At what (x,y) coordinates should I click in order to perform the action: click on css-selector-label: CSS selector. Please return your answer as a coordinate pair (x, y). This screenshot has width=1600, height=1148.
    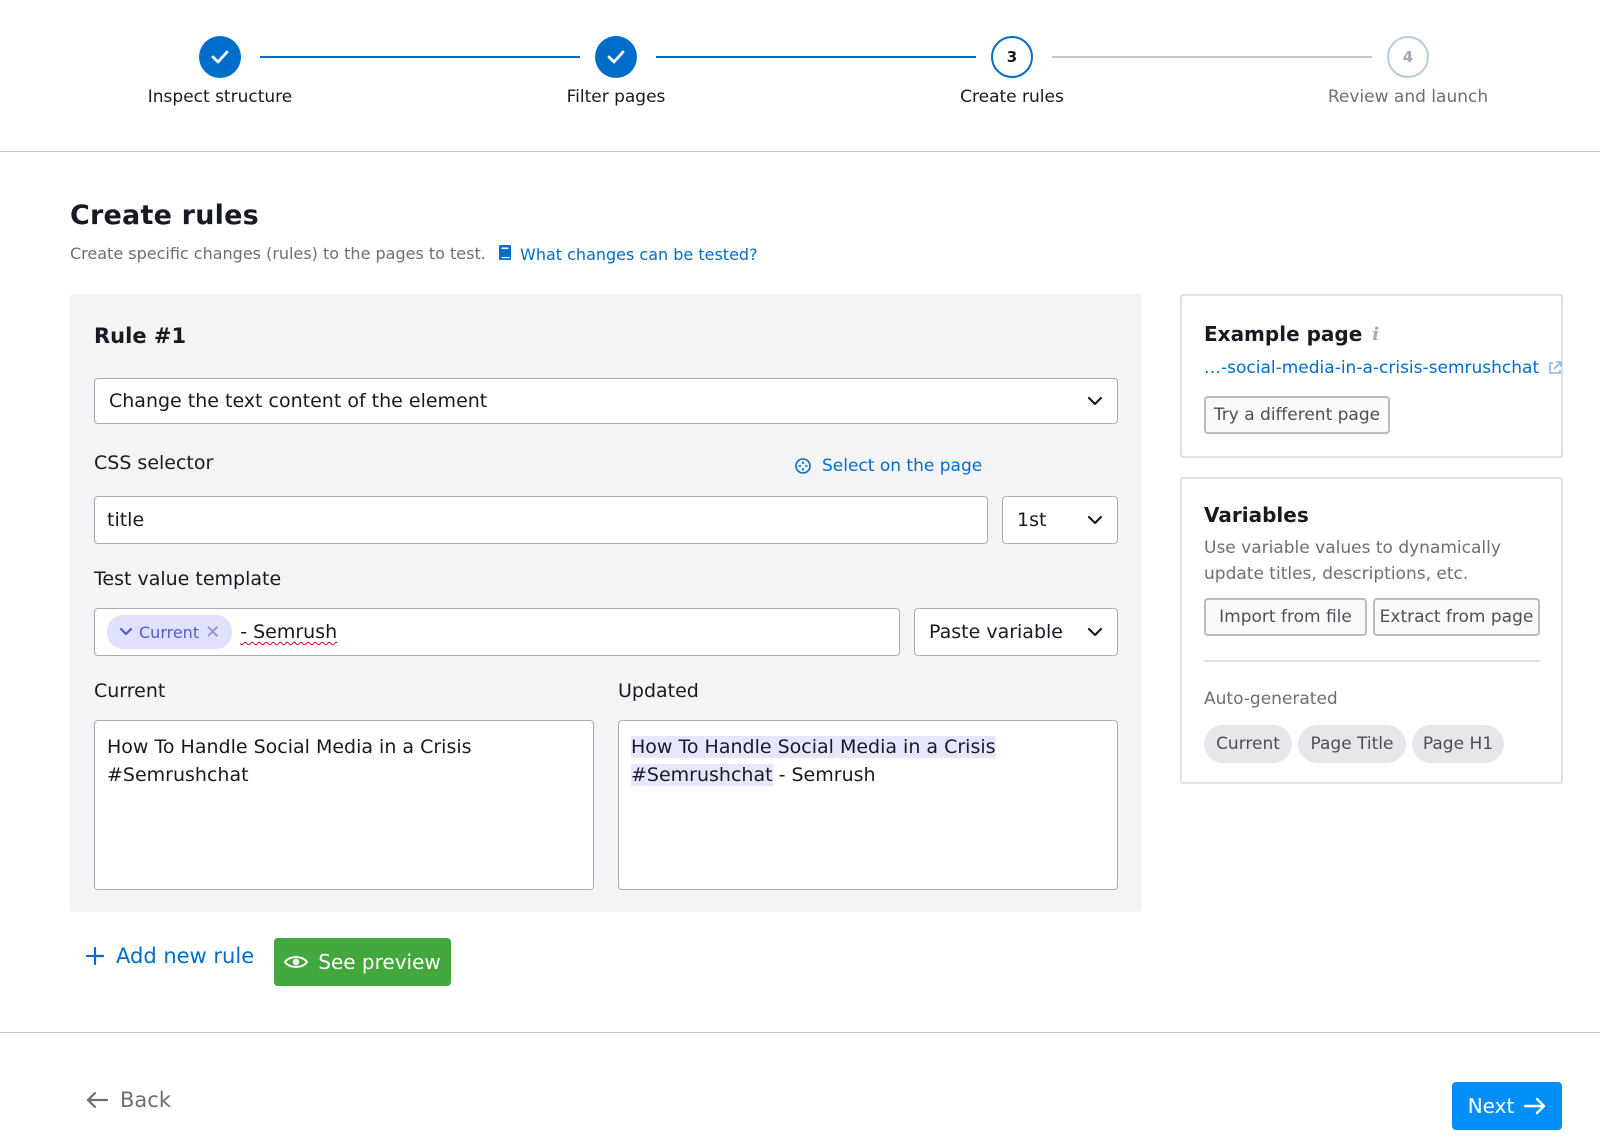
    Looking at the image, I should click on (154, 463).